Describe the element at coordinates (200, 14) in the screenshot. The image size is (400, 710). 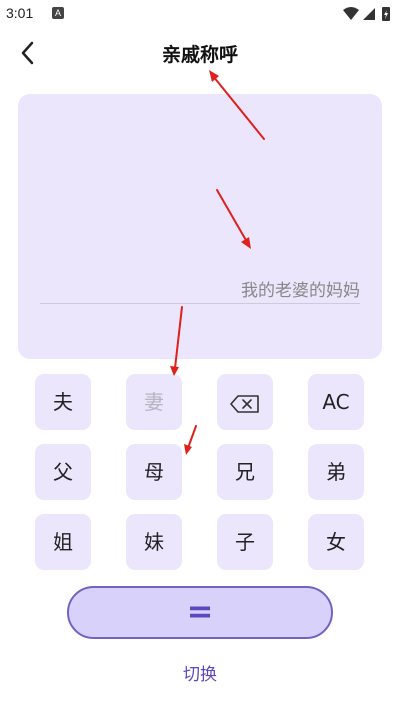
I see `status-bar: 3:01 A` at that location.